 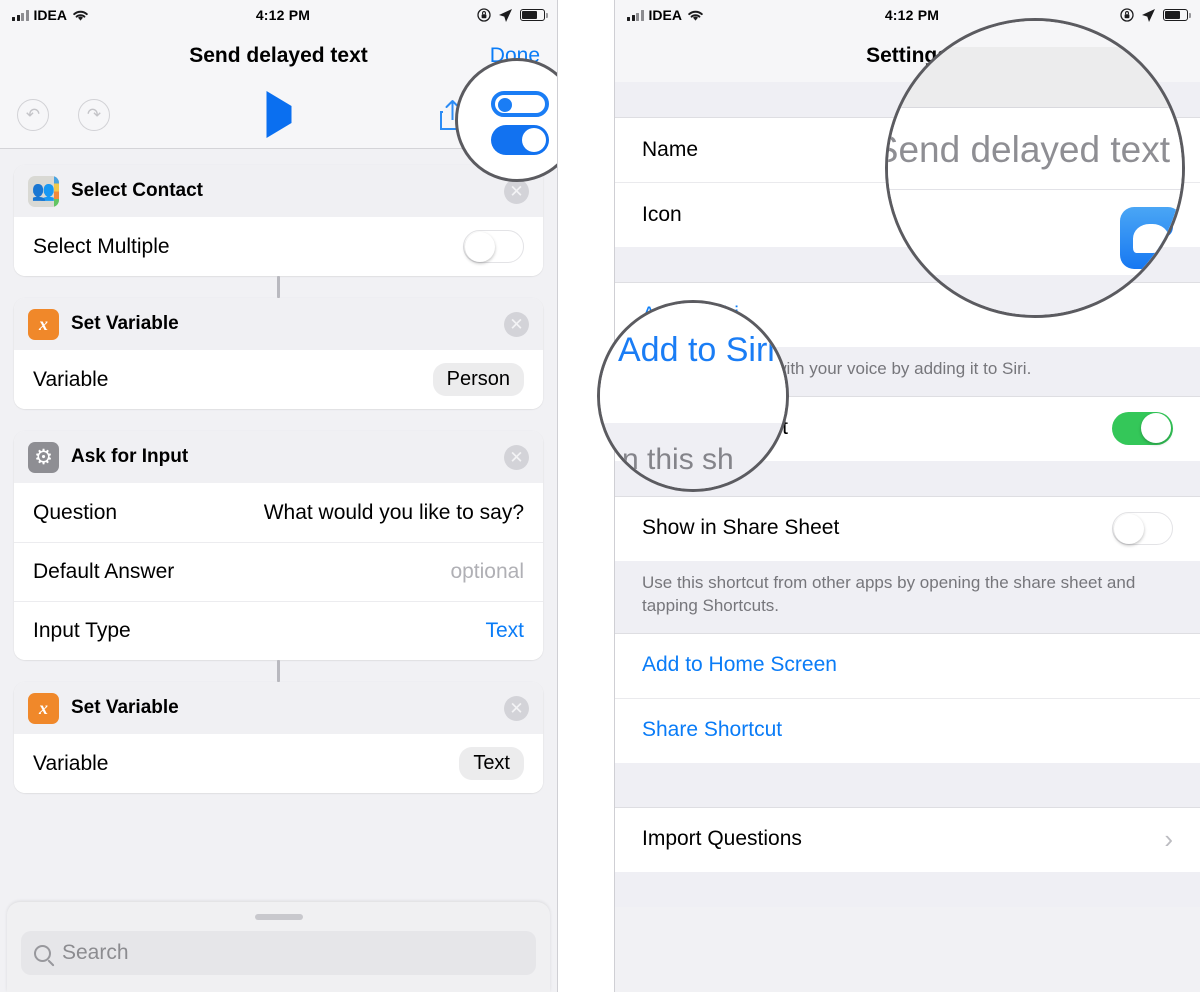 What do you see at coordinates (487, 572) in the screenshot?
I see `row-value-placeholder: optional` at bounding box center [487, 572].